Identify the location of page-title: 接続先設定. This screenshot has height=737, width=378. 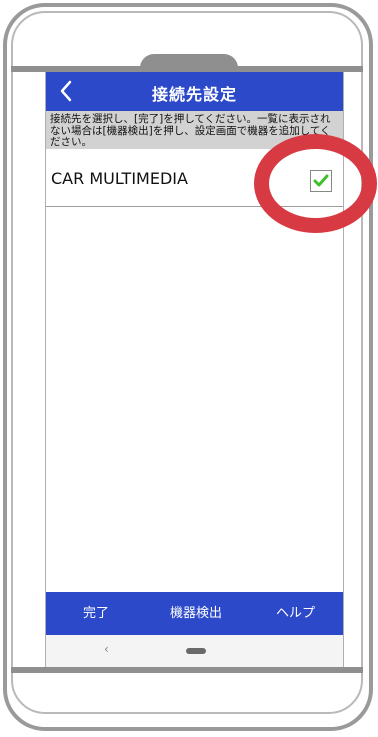
(194, 94).